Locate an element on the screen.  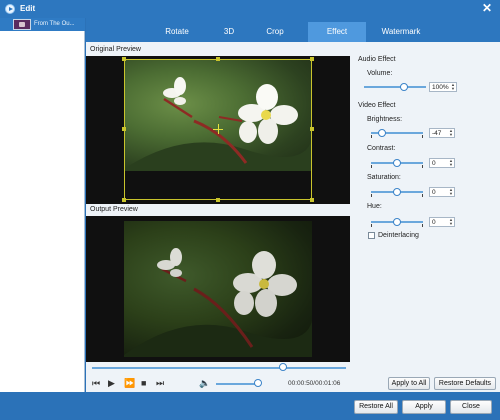
skip-forward-icon: ⏭ is located at coordinates (160, 383).